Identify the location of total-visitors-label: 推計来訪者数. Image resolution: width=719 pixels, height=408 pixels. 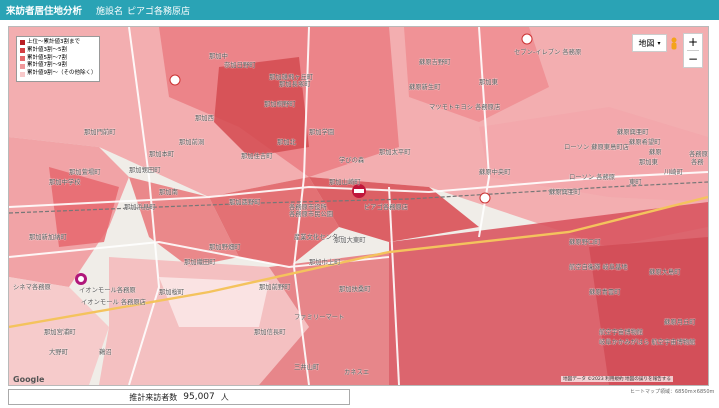
(153, 397).